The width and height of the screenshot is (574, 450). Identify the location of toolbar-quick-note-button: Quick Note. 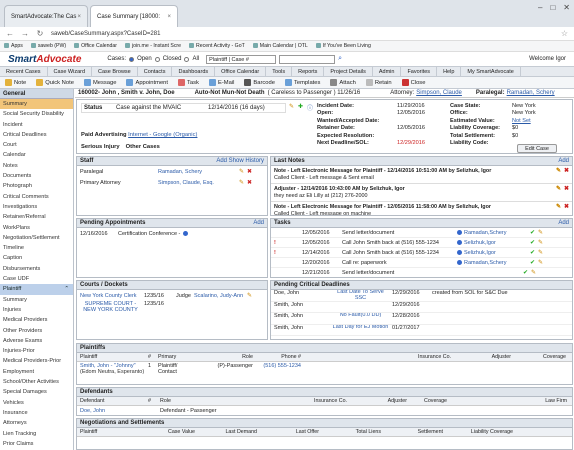
(55, 82).